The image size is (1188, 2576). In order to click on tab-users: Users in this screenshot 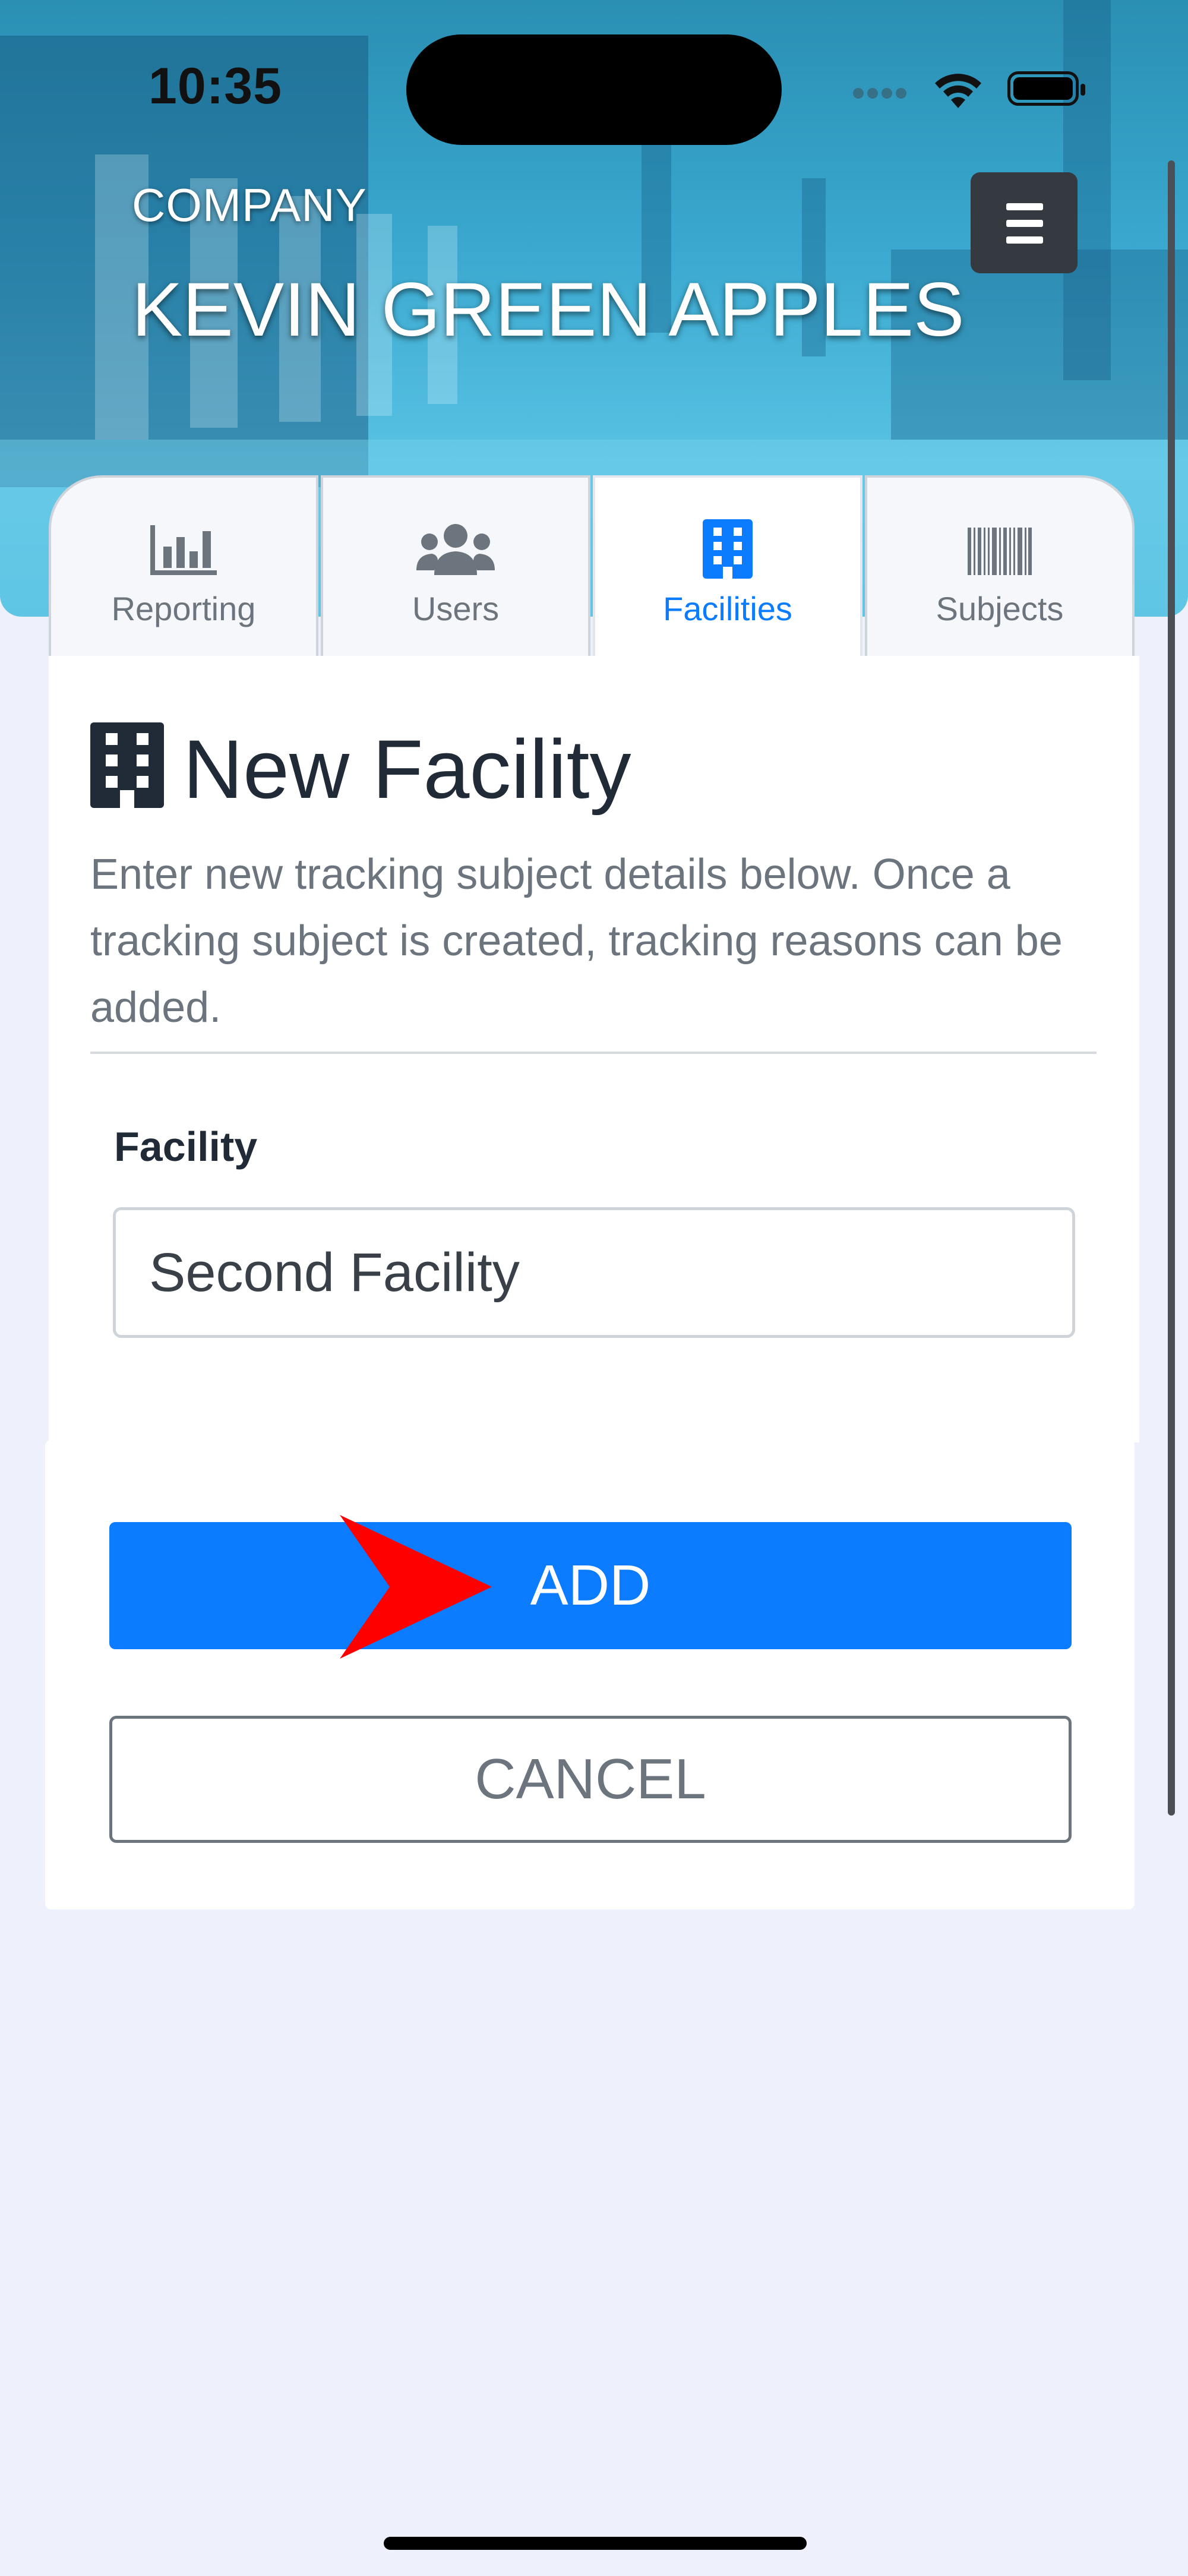, I will do `click(455, 565)`.